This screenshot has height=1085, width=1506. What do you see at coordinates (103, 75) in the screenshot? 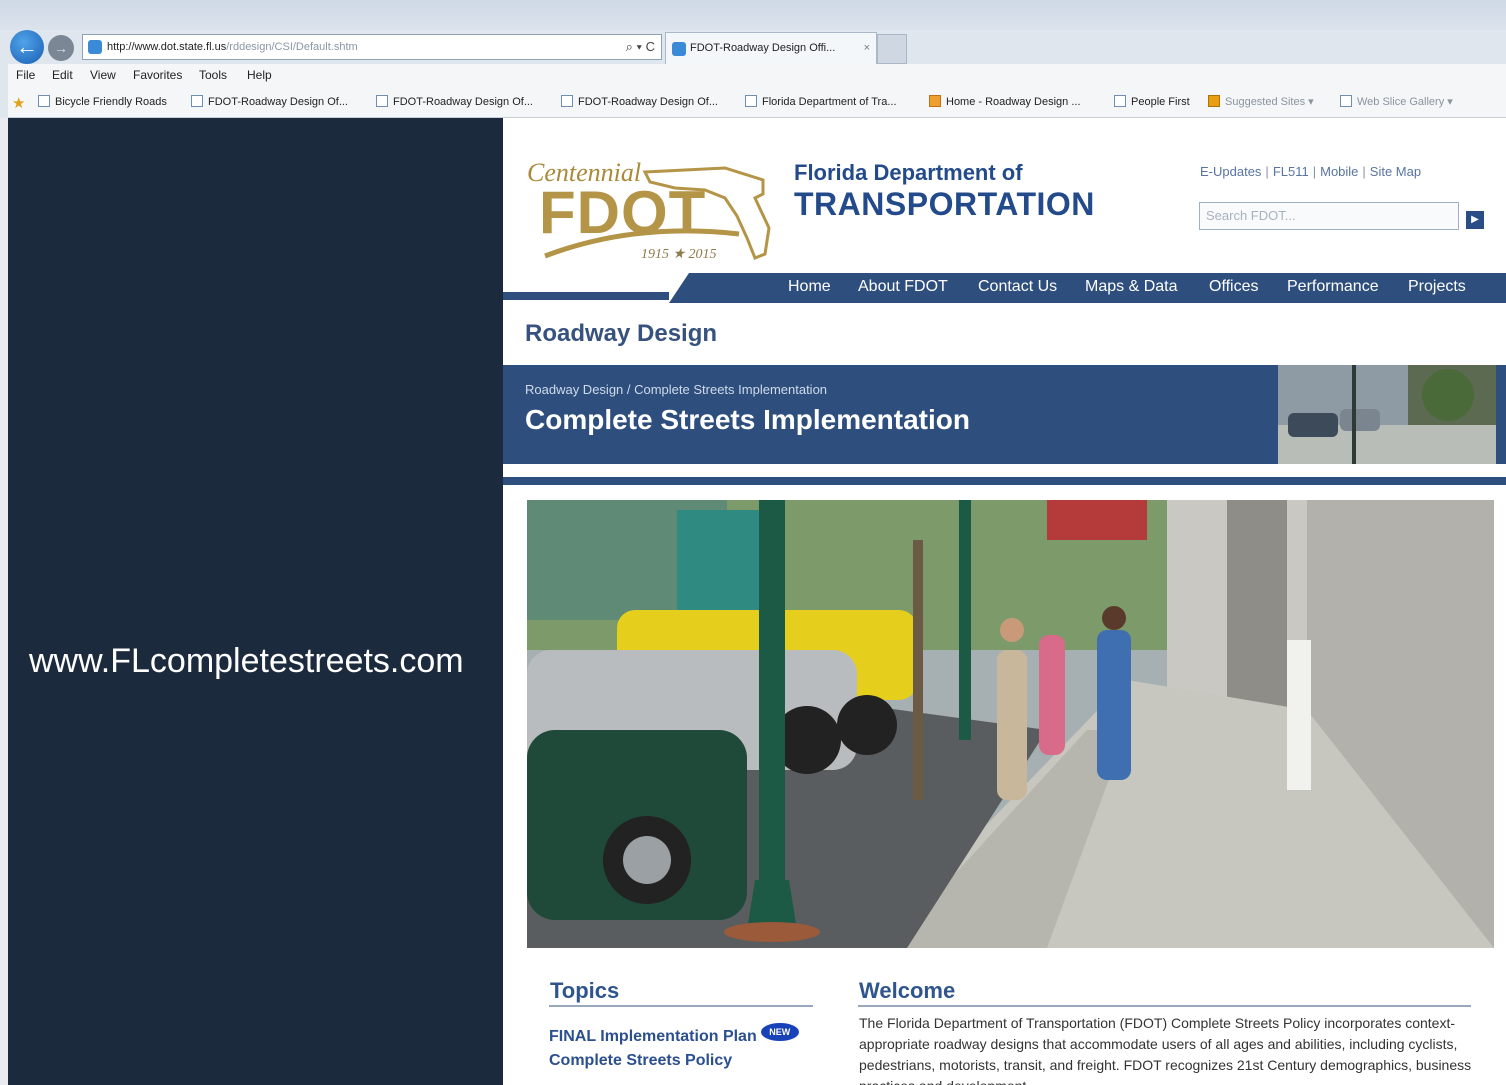
I see `menu-view: View` at bounding box center [103, 75].